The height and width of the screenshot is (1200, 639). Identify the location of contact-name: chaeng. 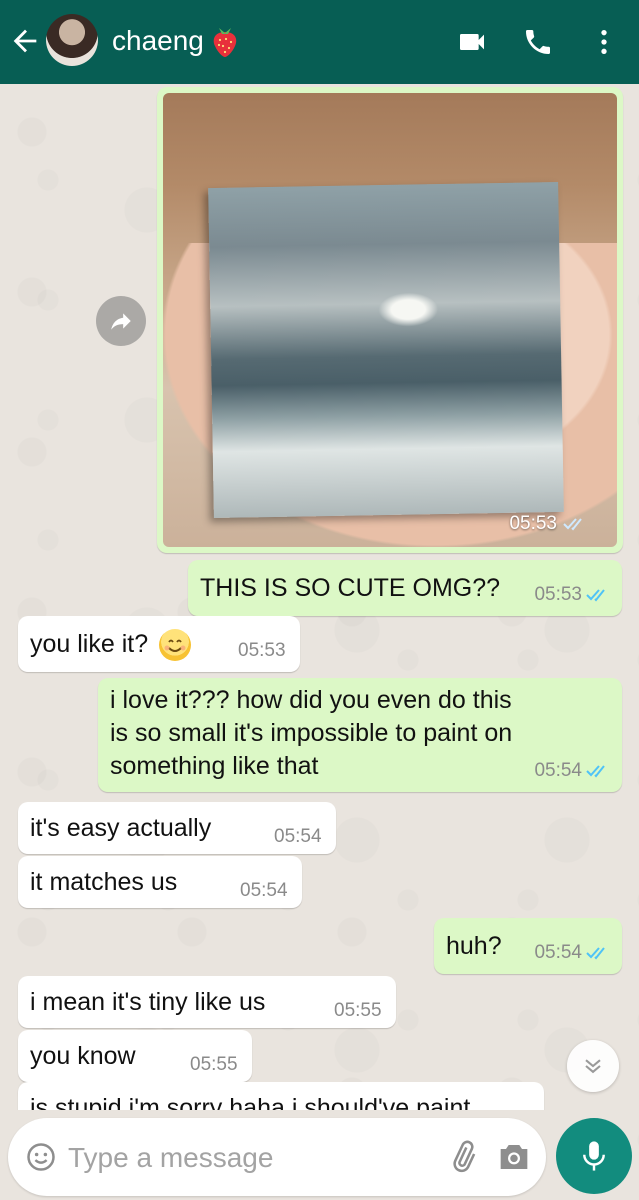
(158, 40).